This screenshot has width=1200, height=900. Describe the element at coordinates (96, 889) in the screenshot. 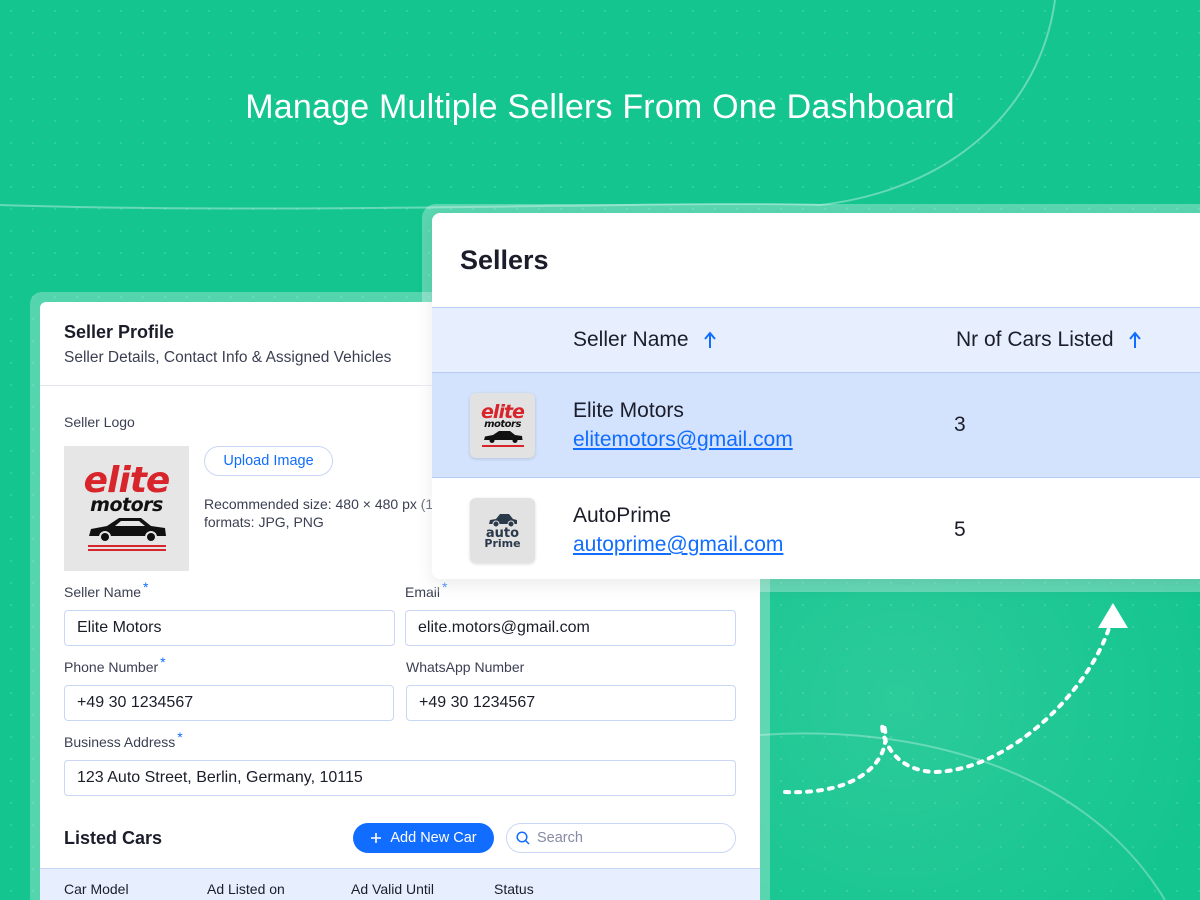

I see `column-header: Car Model` at that location.